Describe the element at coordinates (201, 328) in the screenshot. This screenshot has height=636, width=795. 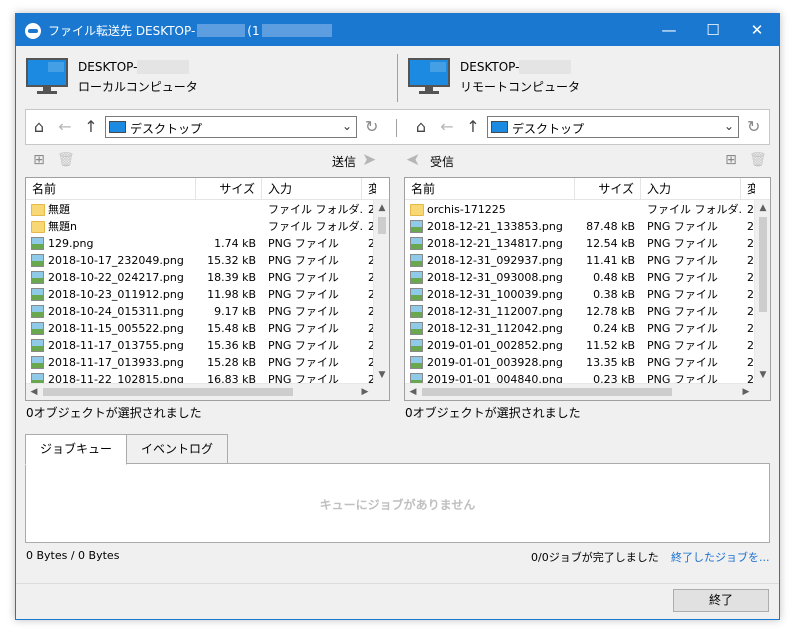
I see `file-row: 2018-11-15_005522.png 15.48 kB PNG ファイル 2` at that location.